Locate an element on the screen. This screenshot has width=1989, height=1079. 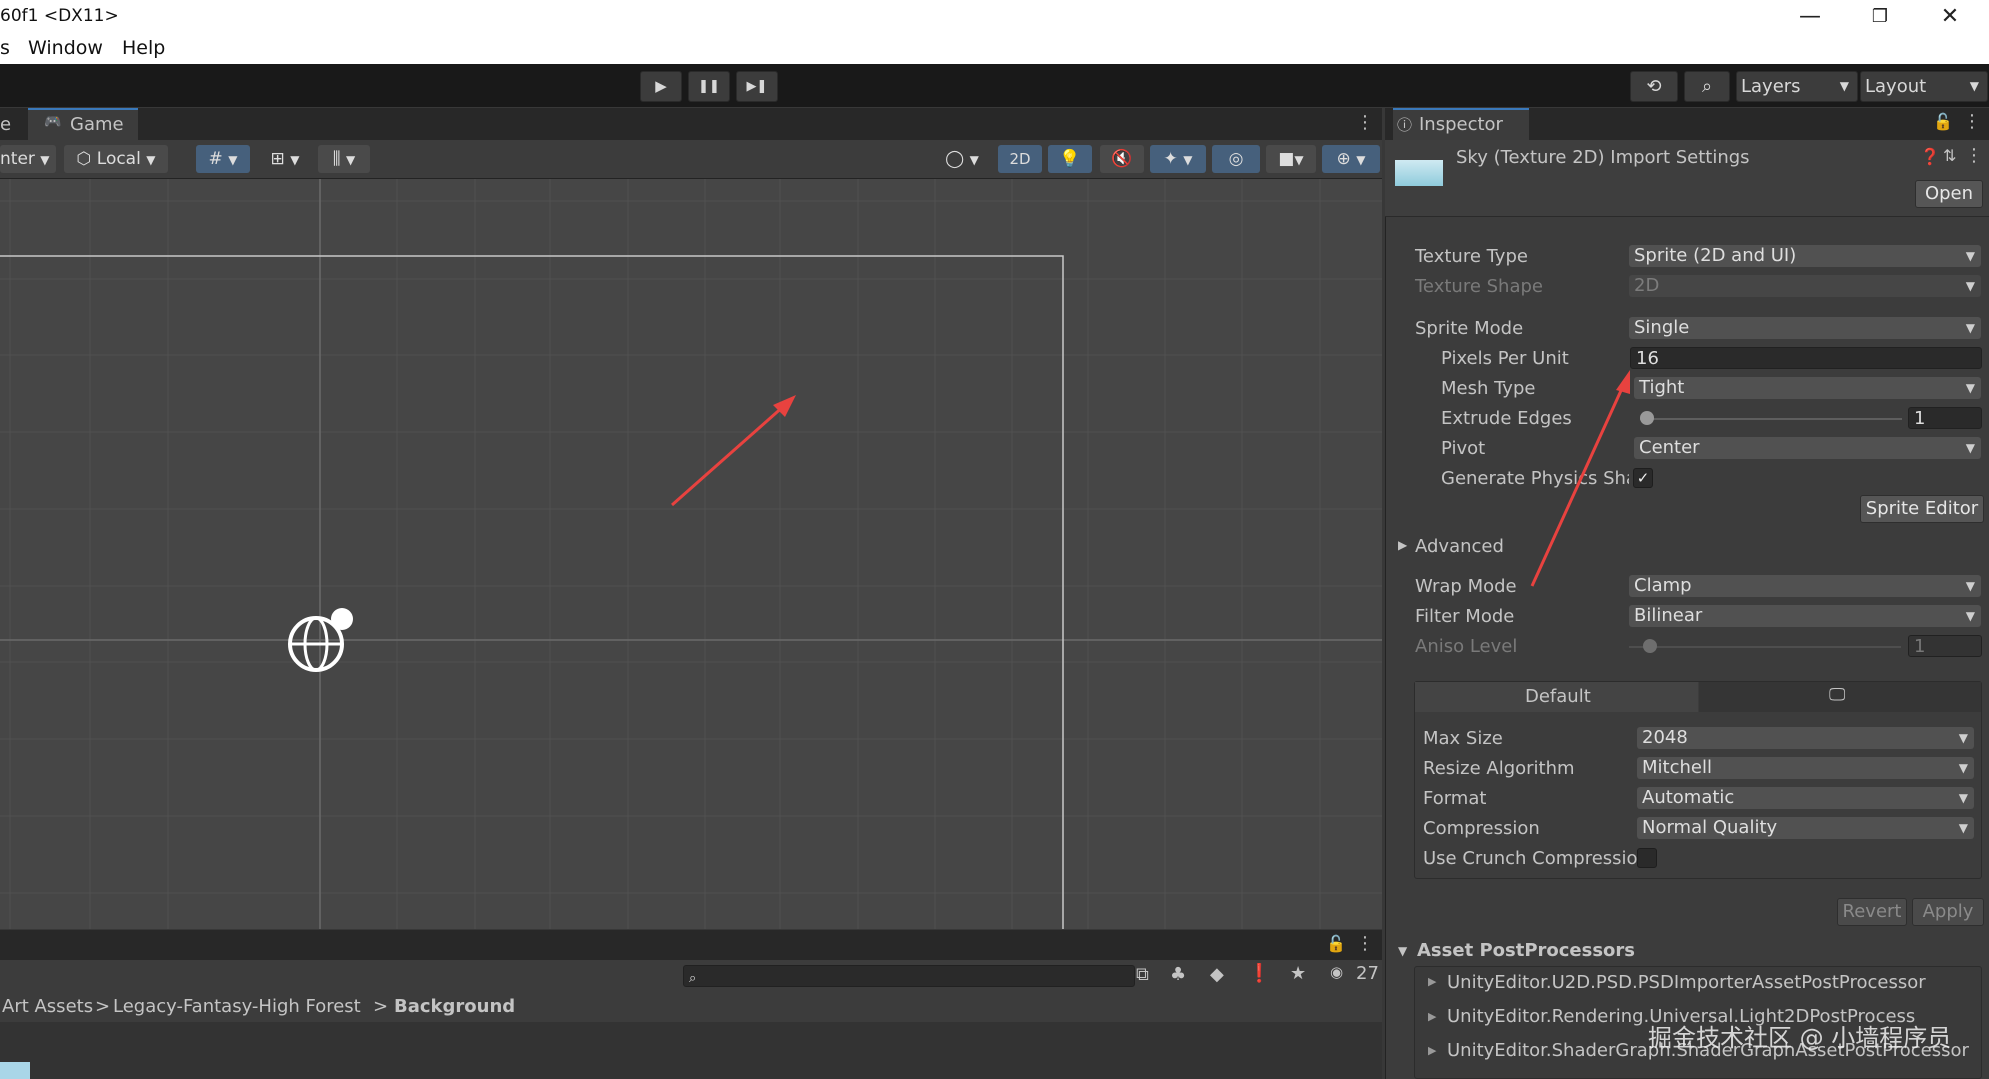
project-search-input: ⌕ is located at coordinates (909, 976).